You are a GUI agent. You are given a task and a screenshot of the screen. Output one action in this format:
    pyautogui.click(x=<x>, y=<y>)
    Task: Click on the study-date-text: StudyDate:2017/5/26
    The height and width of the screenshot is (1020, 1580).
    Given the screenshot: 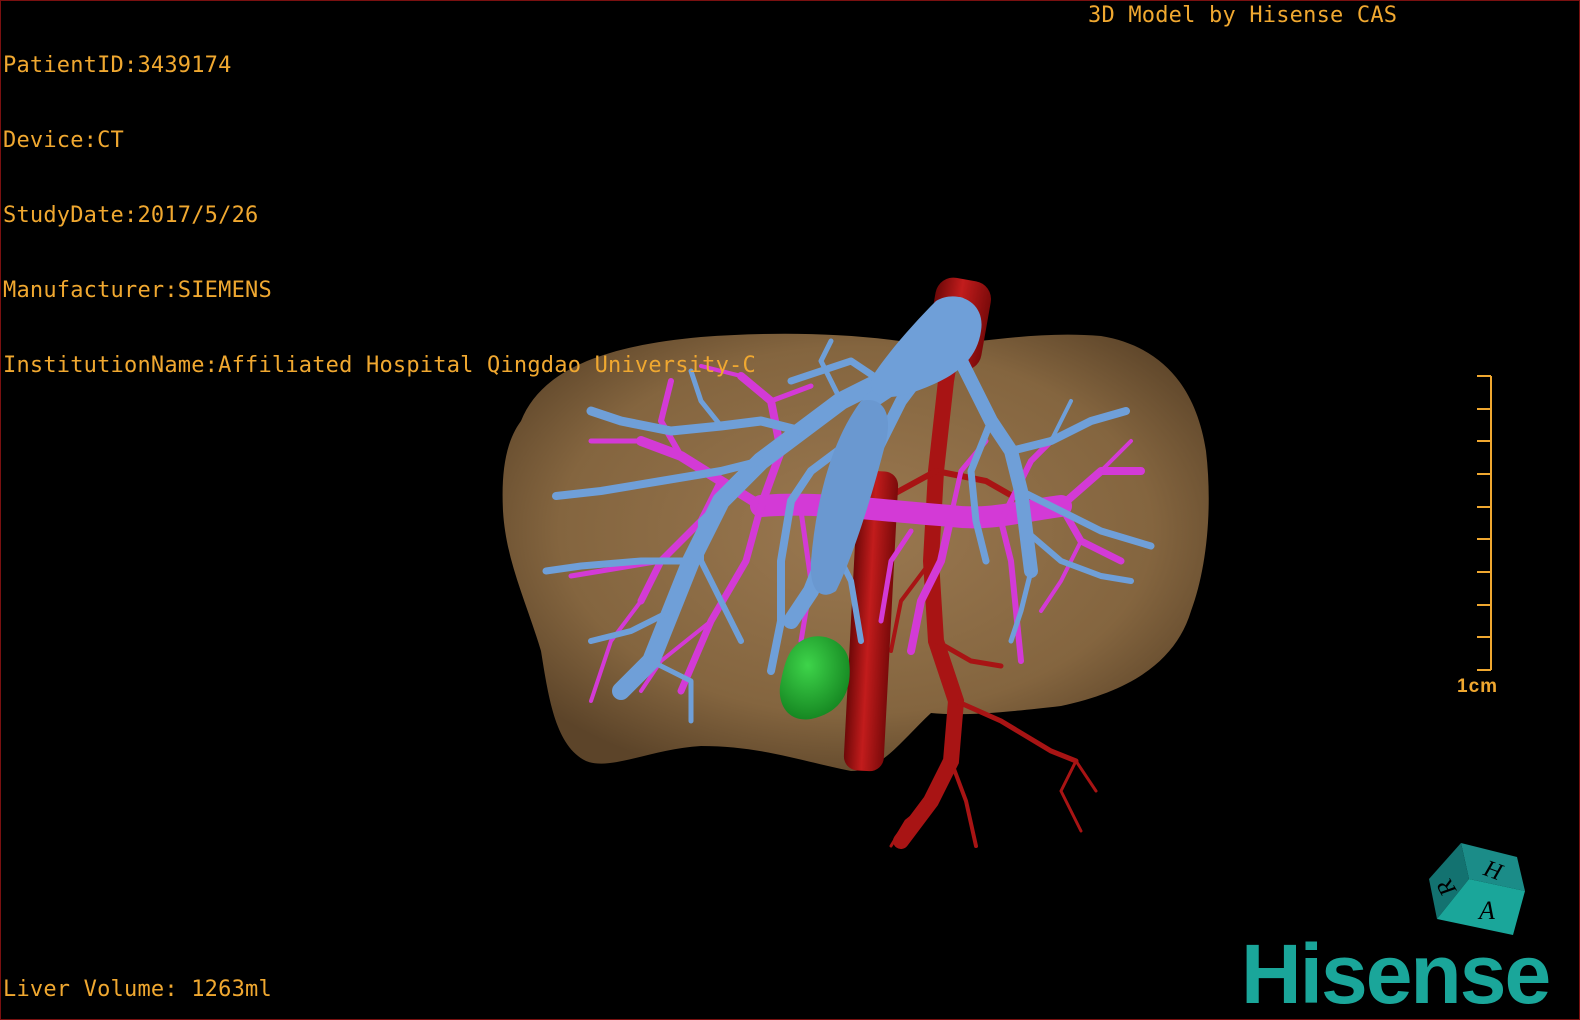 What is the action you would take?
    pyautogui.click(x=131, y=215)
    